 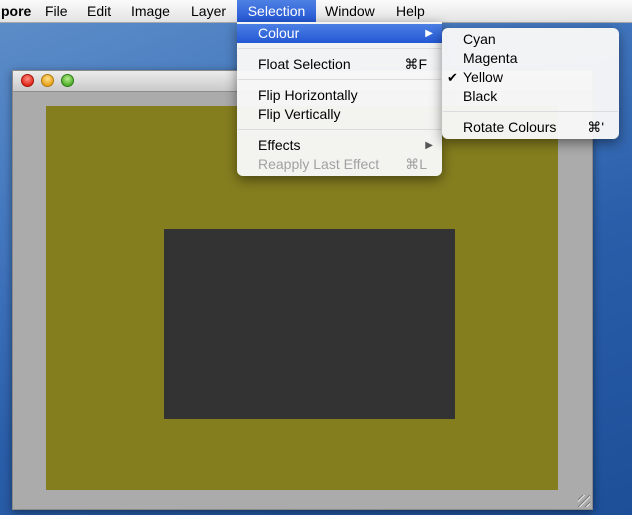 I want to click on menu-item-flip-horizontally: Flip Horizontally, so click(x=339, y=95).